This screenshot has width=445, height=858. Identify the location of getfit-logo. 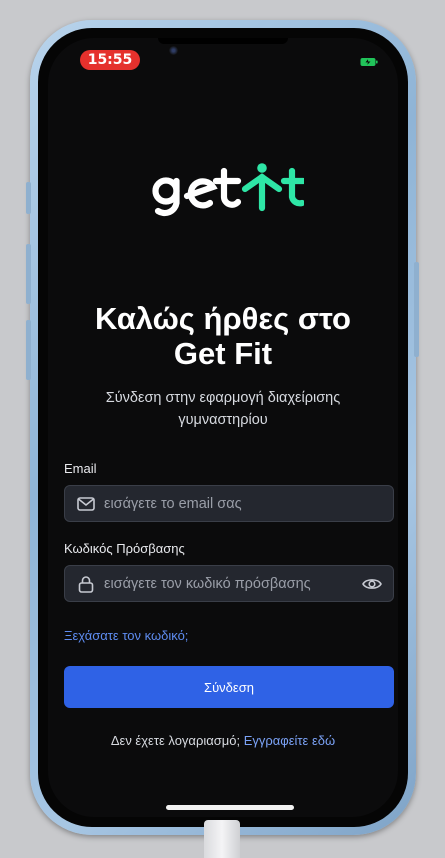
(228, 190).